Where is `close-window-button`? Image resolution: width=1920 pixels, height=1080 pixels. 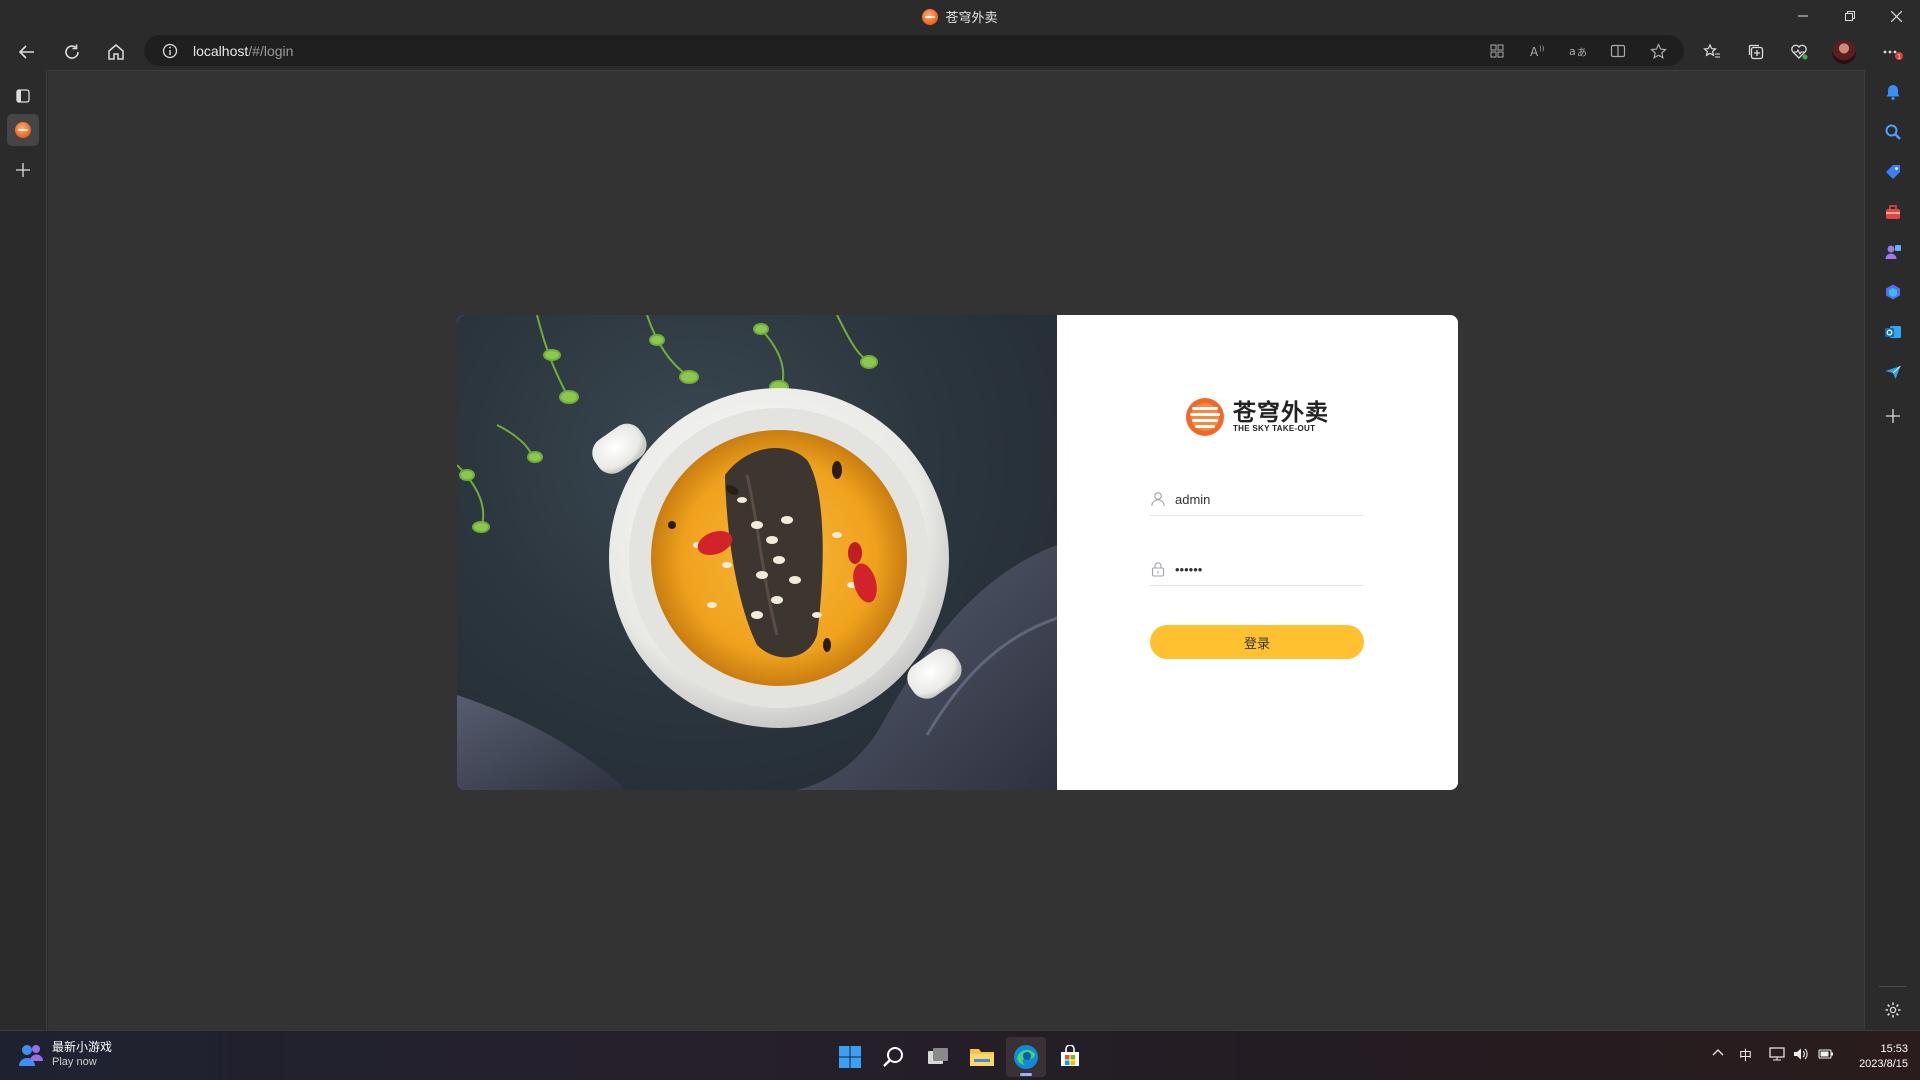
close-window-button is located at coordinates (1896, 16).